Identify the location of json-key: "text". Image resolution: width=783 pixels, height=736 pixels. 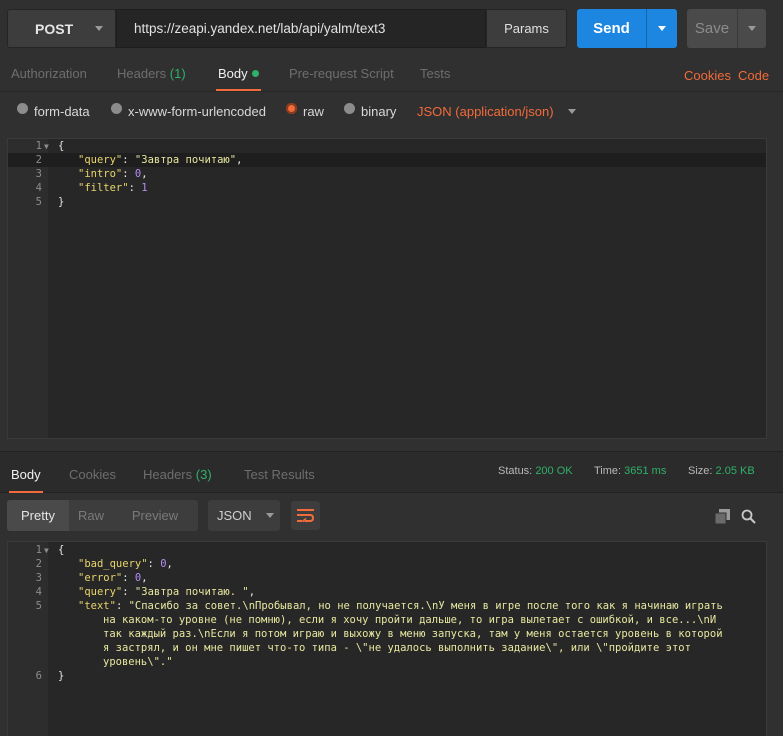
(97, 606).